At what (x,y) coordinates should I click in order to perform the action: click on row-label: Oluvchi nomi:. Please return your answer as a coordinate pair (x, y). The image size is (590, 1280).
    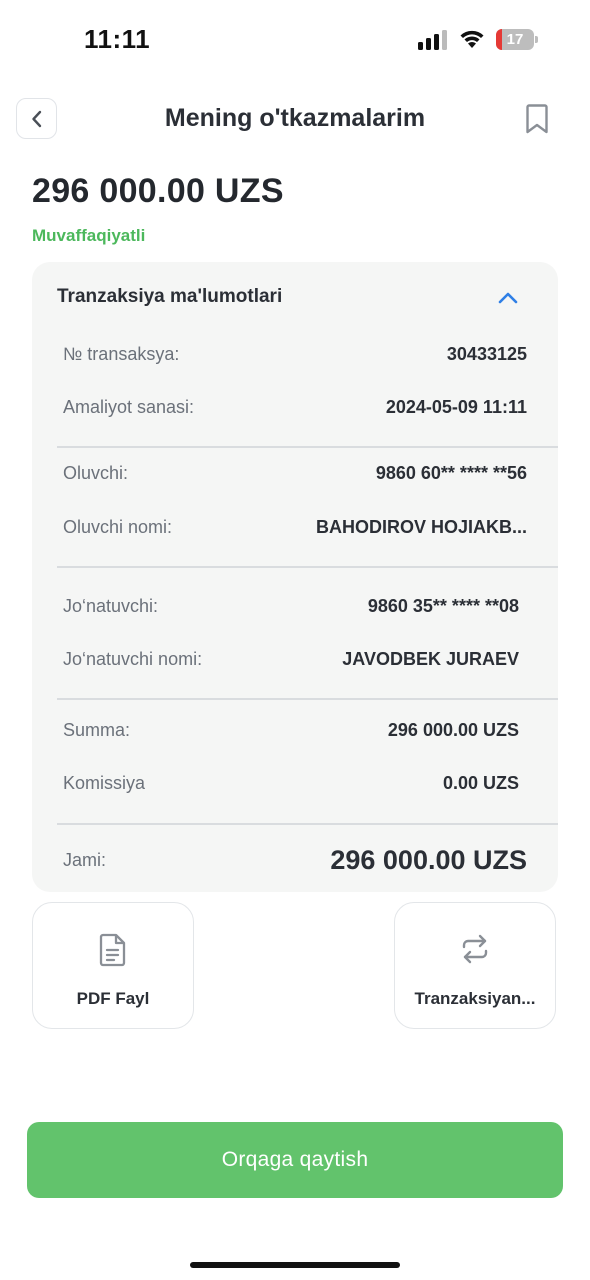
    Looking at the image, I should click on (118, 526).